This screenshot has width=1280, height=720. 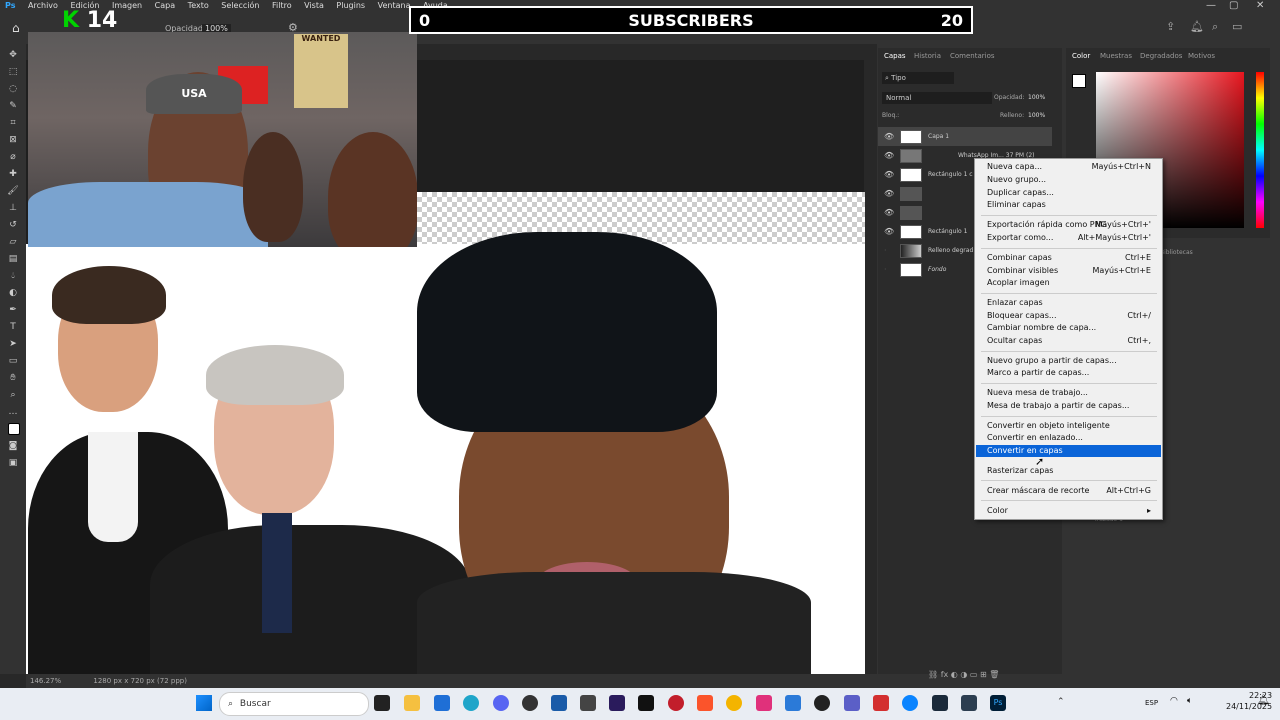 I want to click on share-icon: ⇪, so click(x=1170, y=26).